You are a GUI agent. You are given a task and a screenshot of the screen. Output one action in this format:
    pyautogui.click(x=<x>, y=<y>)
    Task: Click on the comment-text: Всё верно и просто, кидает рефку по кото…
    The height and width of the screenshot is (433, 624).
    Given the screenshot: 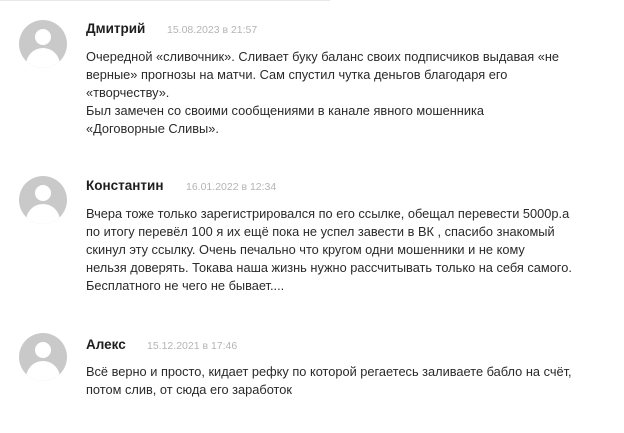 What is the action you would take?
    pyautogui.click(x=346, y=381)
    